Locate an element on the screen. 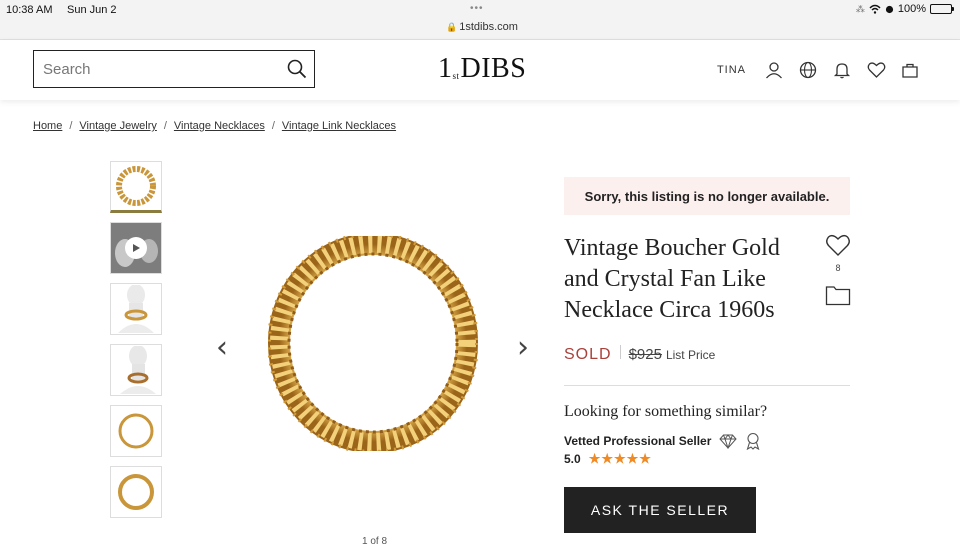  wifi-icon is located at coordinates (875, 9).